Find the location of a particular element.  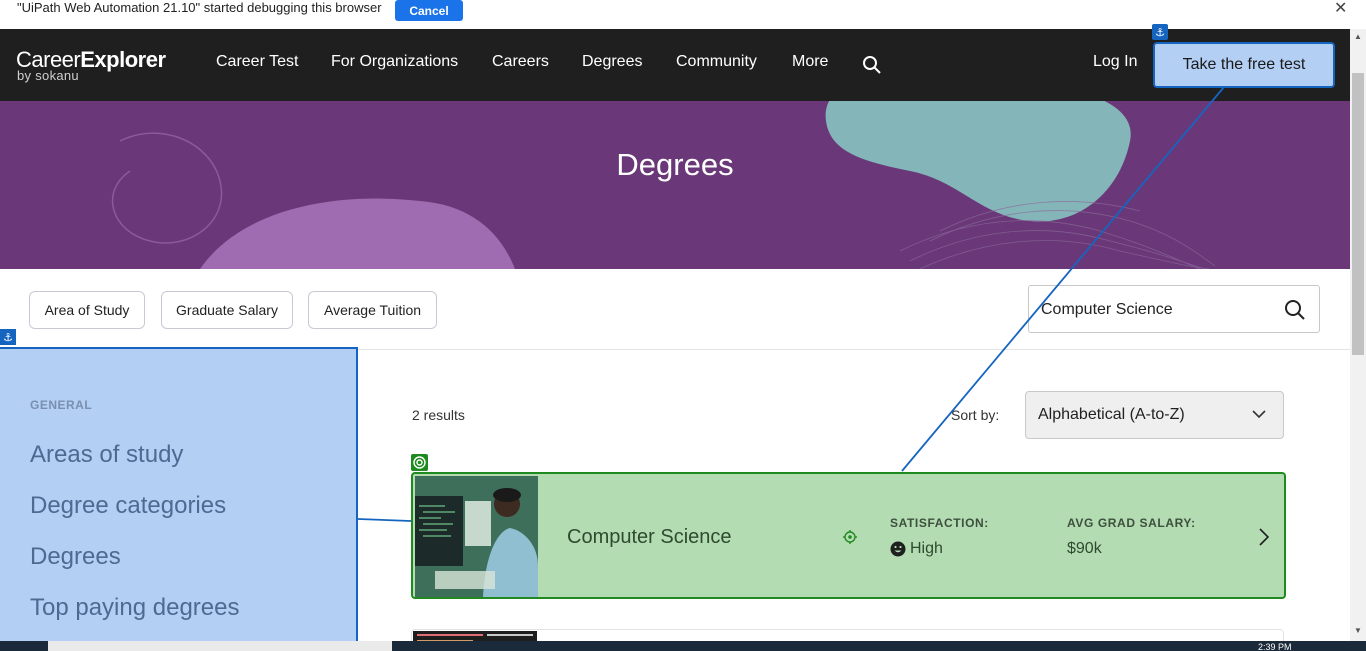

take-free-test-button: Take the free test is located at coordinates (1244, 65).